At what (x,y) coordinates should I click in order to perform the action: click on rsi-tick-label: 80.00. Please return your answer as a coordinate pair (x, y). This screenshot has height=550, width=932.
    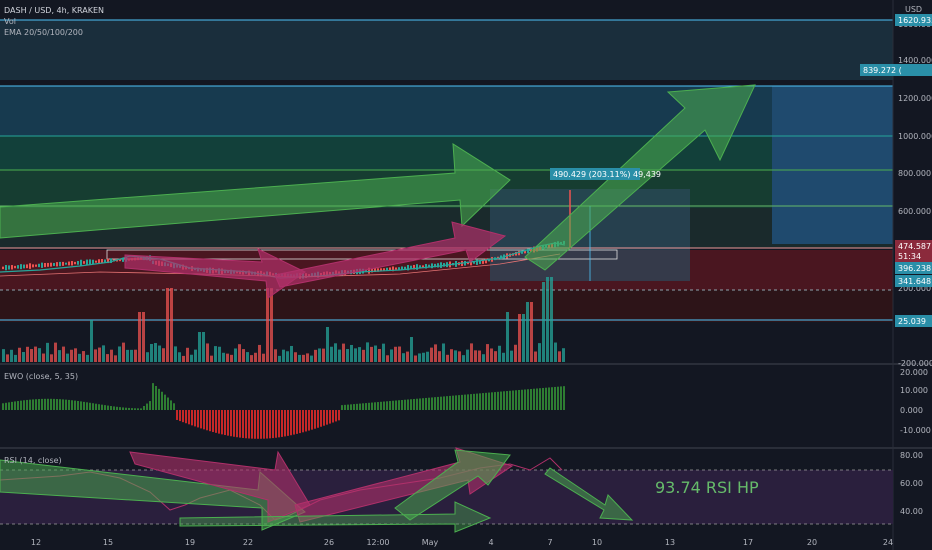
    Looking at the image, I should click on (911, 455).